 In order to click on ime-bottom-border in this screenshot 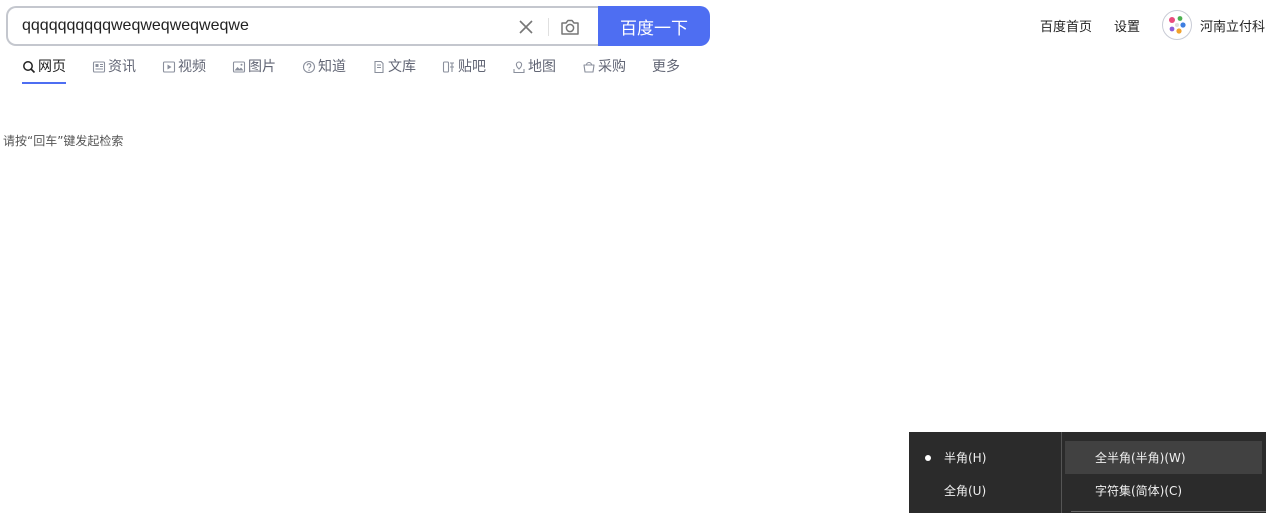, I will do `click(1168, 511)`.